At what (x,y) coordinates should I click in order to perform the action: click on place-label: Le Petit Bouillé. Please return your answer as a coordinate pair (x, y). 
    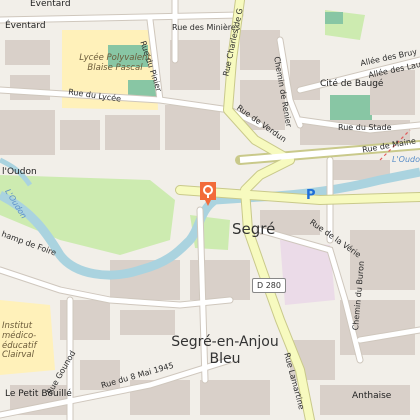
    Looking at the image, I should click on (38, 394).